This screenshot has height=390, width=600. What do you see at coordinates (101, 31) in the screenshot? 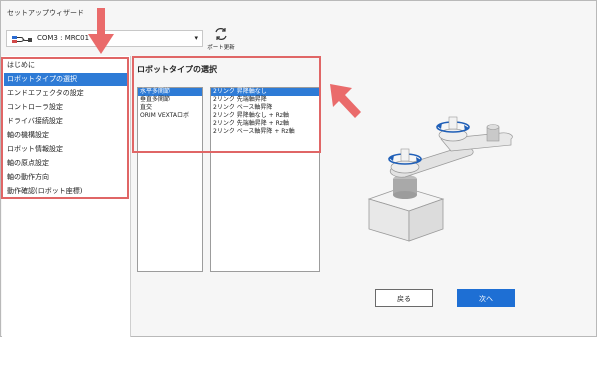
I see `down-arrow-annotation-icon` at bounding box center [101, 31].